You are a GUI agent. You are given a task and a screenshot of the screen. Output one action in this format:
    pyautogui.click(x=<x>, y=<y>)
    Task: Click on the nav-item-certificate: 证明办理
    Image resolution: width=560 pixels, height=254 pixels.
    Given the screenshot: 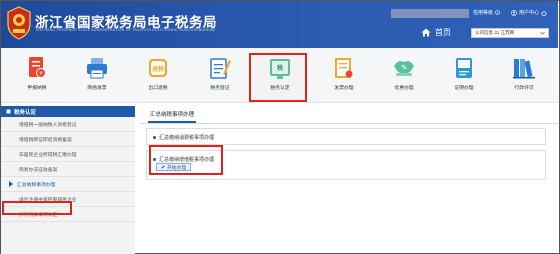 What is the action you would take?
    pyautogui.click(x=464, y=75)
    